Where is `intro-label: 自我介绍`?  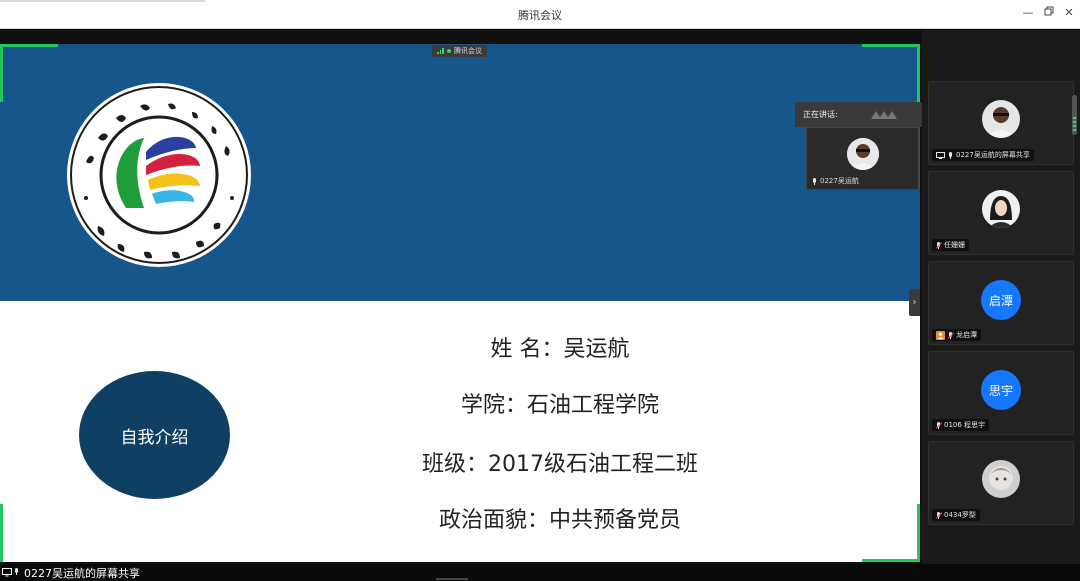 intro-label: 自我介绍 is located at coordinates (154, 437).